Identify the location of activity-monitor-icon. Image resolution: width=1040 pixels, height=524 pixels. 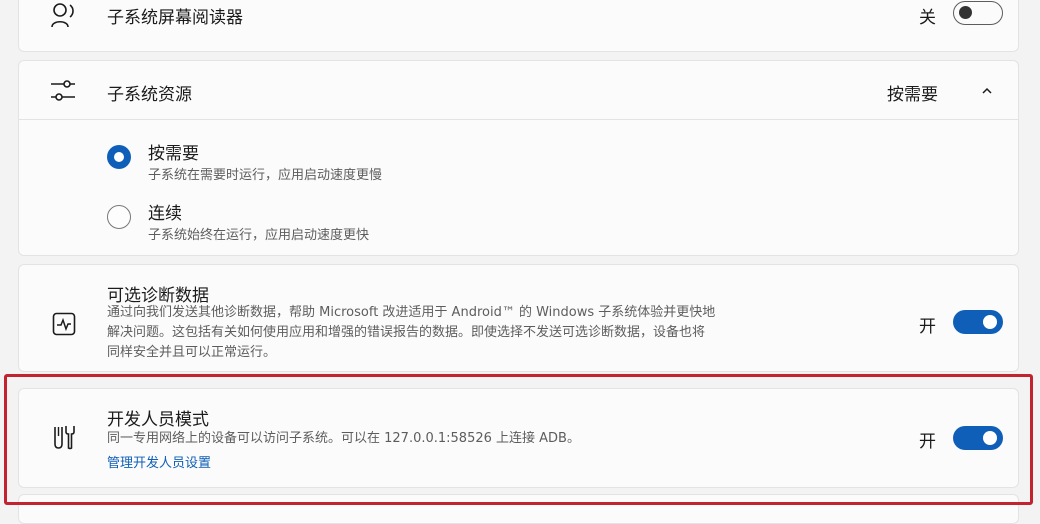
(64, 326).